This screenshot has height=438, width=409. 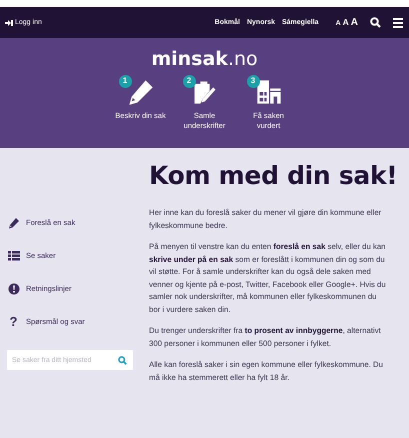 I want to click on step-number-badge: 2, so click(x=189, y=81).